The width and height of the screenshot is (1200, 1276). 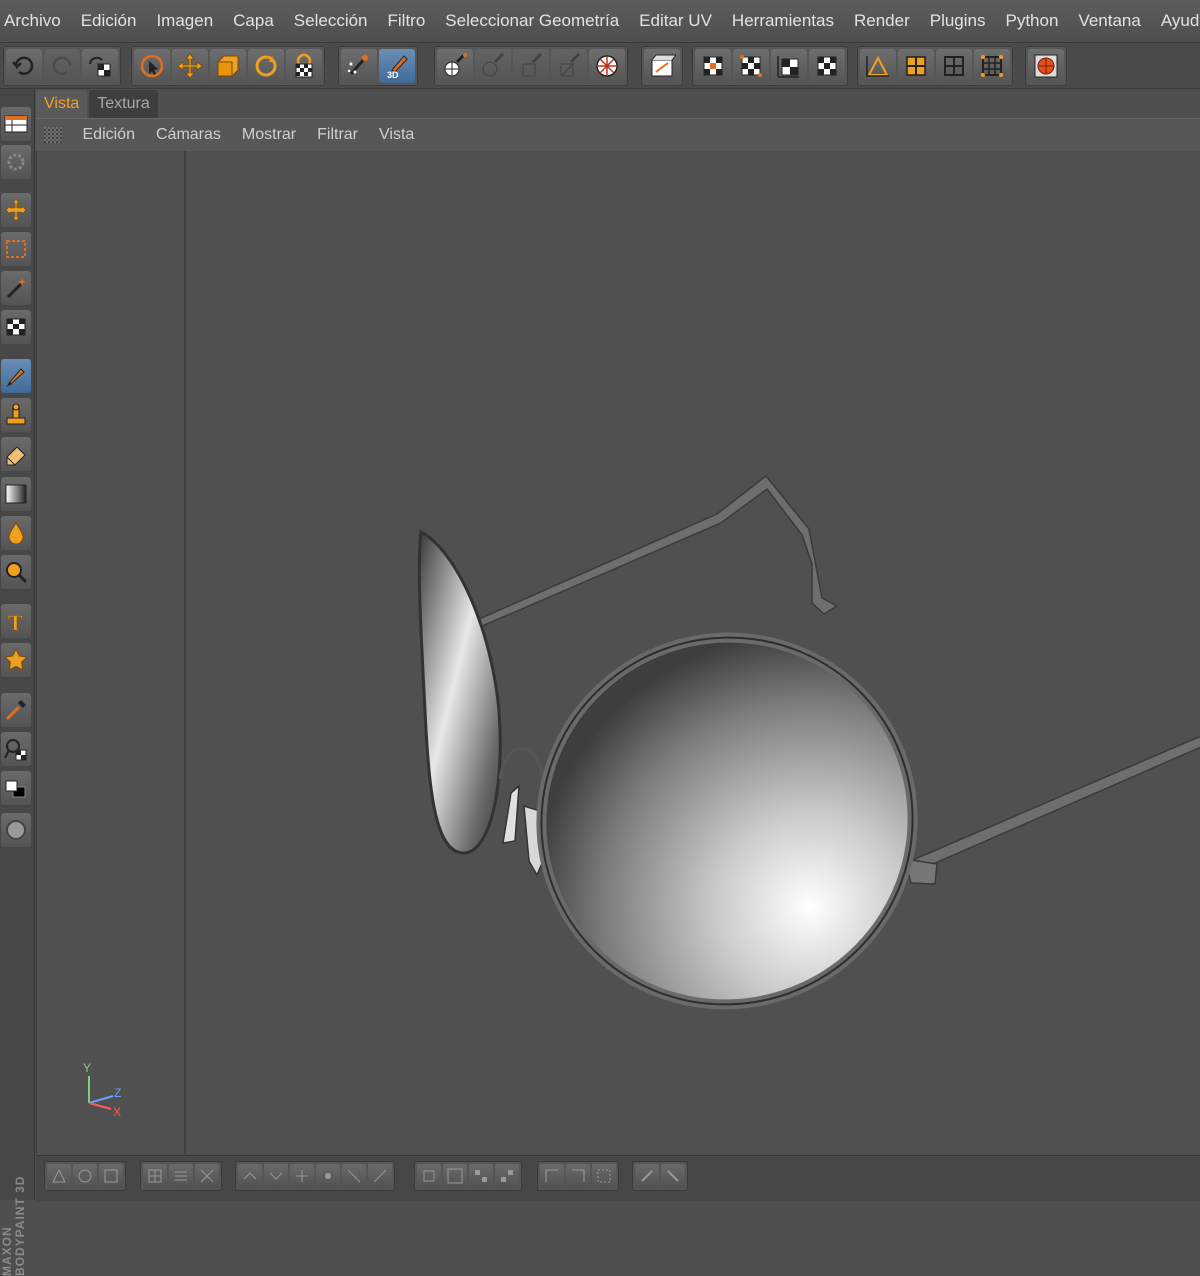 I want to click on checker-4-icon, so click(x=827, y=66).